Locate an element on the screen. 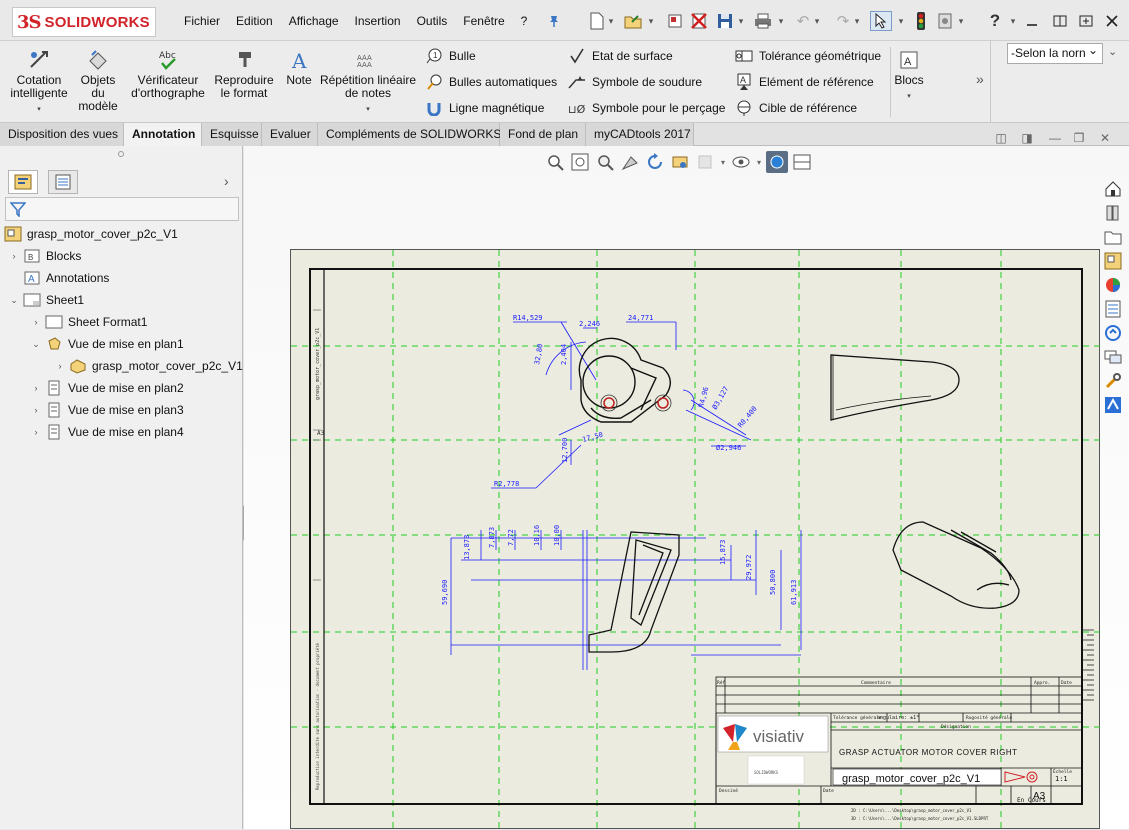 The height and width of the screenshot is (830, 1129). minimize-icon is located at coordinates (1032, 21).